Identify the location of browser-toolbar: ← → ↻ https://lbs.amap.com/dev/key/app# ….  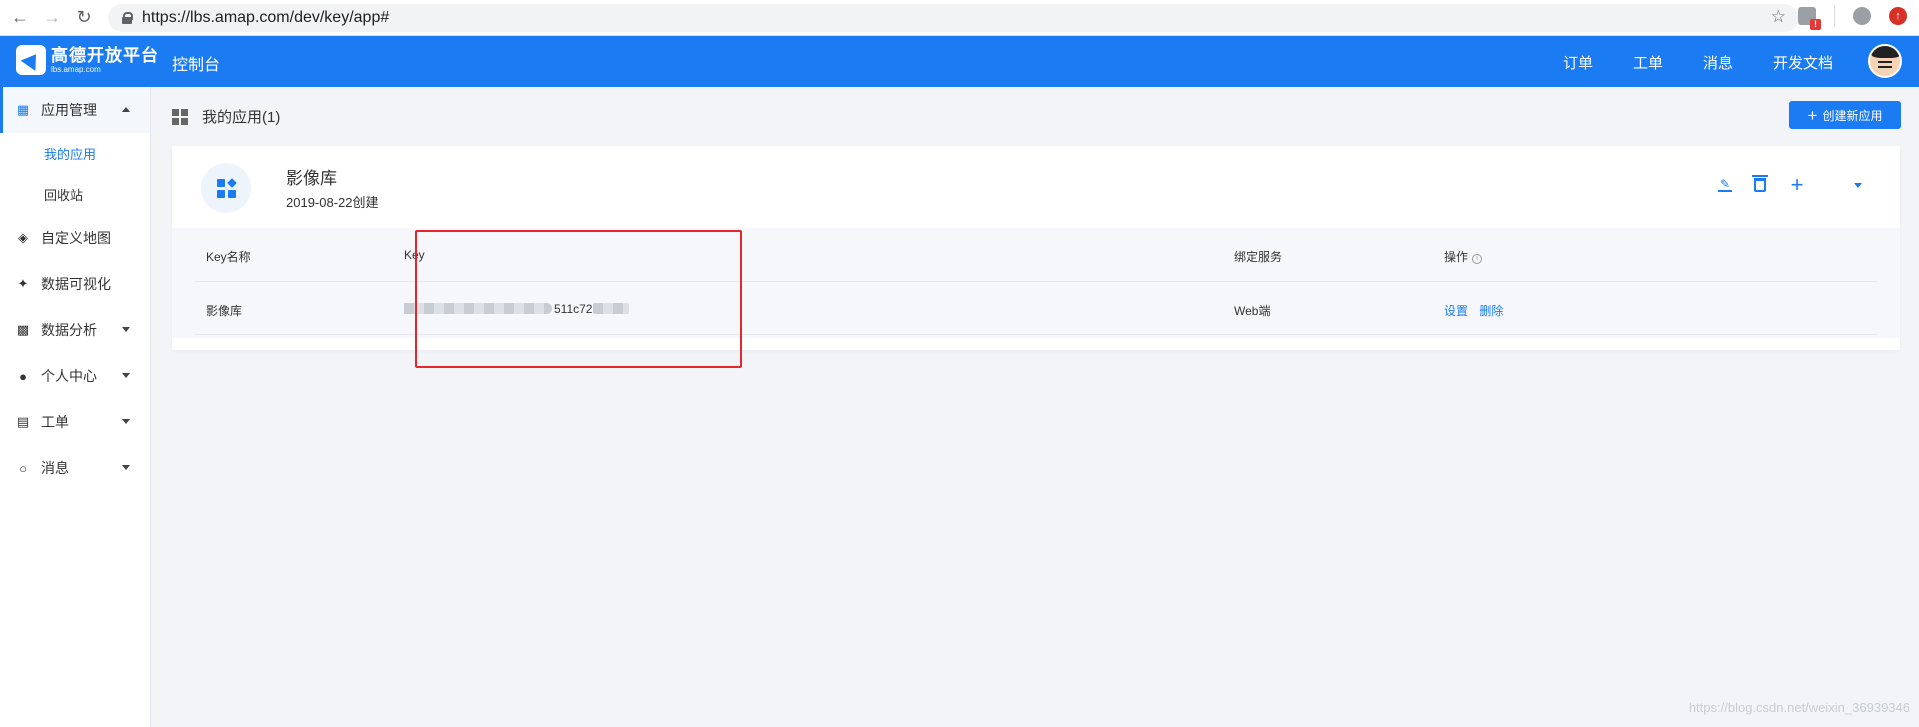
(959, 18).